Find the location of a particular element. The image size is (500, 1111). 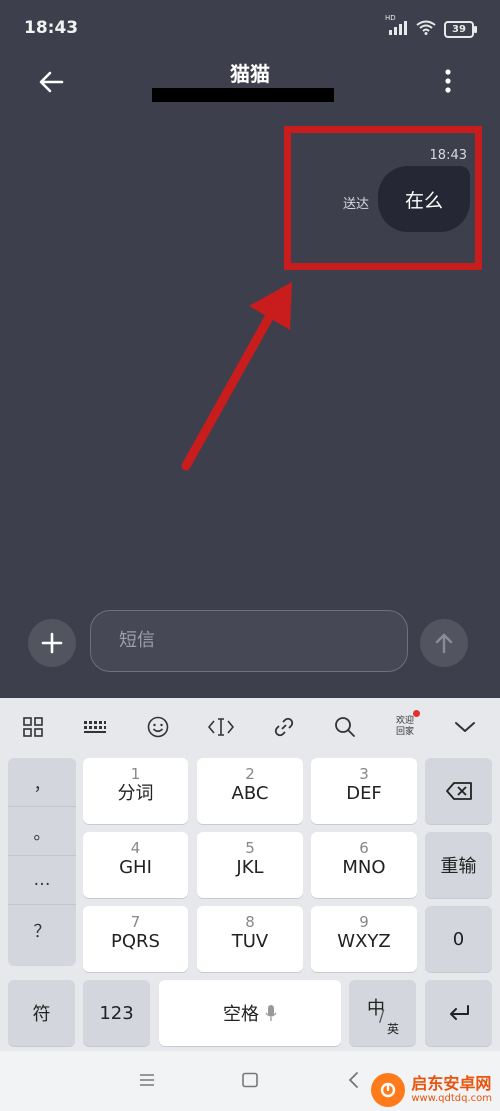

punct-comma: ， is located at coordinates (42, 782).